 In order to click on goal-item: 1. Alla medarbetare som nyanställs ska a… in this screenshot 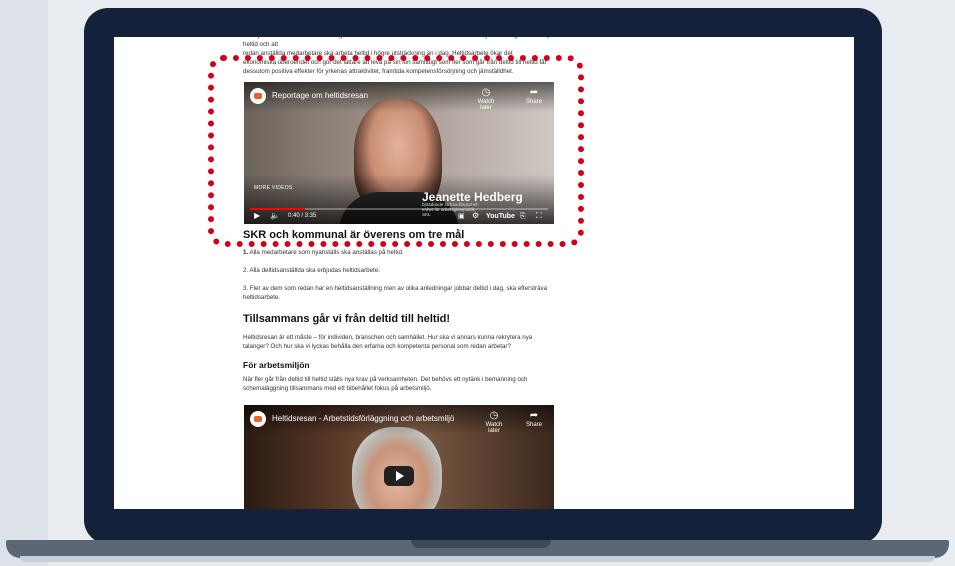, I will do `click(399, 252)`.